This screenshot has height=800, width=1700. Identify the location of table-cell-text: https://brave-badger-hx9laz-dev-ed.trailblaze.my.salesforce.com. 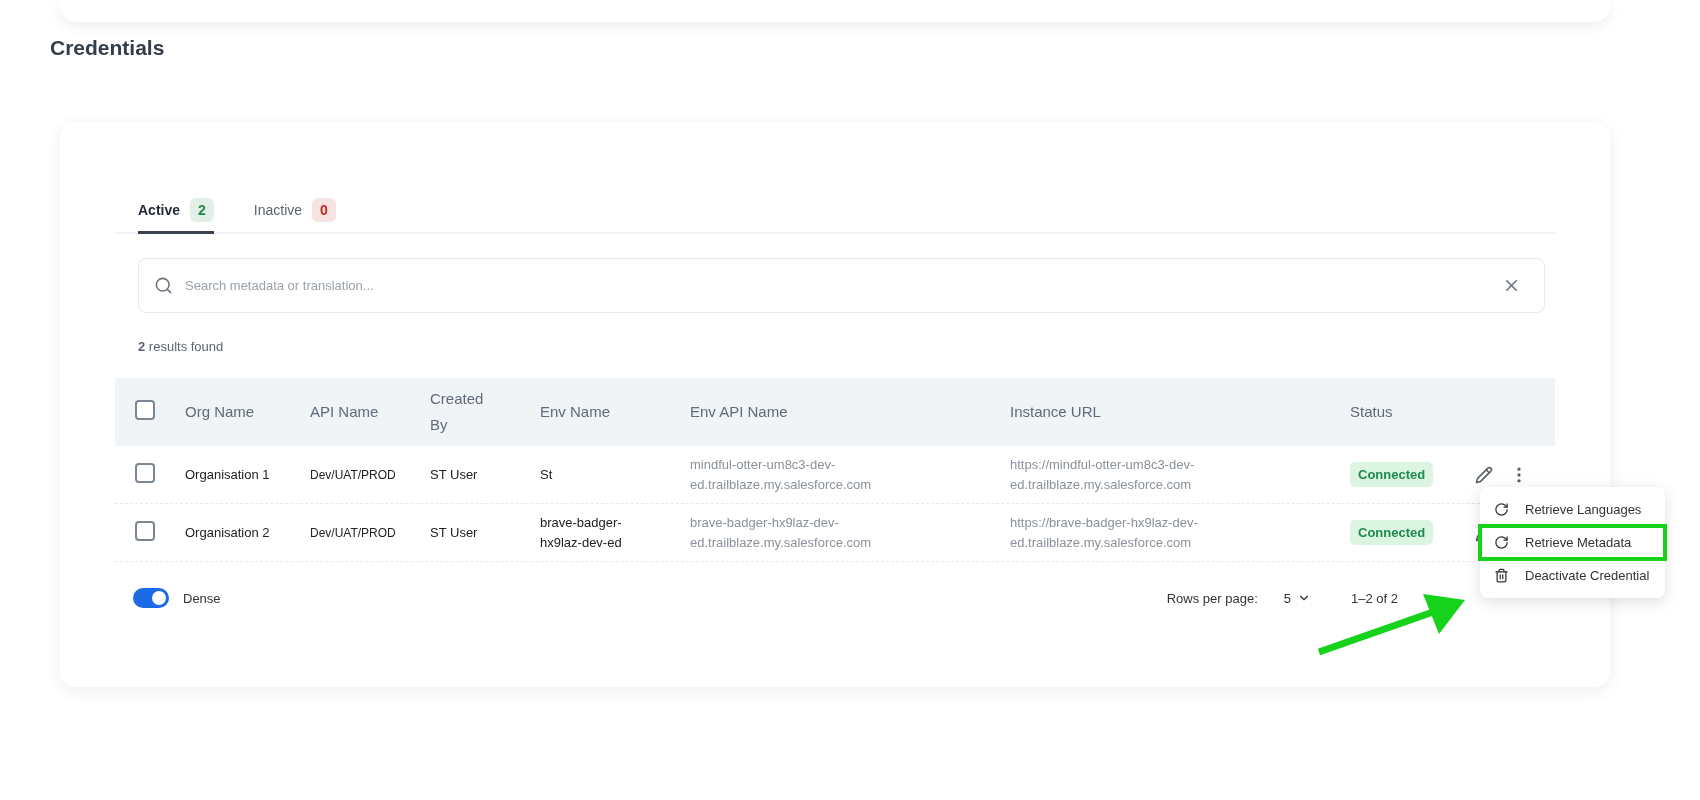
(1104, 532).